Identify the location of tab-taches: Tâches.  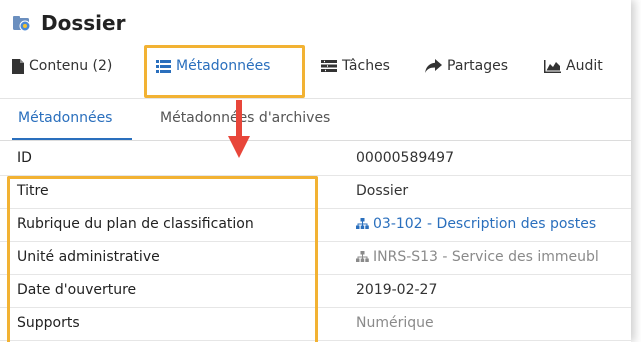
(355, 66).